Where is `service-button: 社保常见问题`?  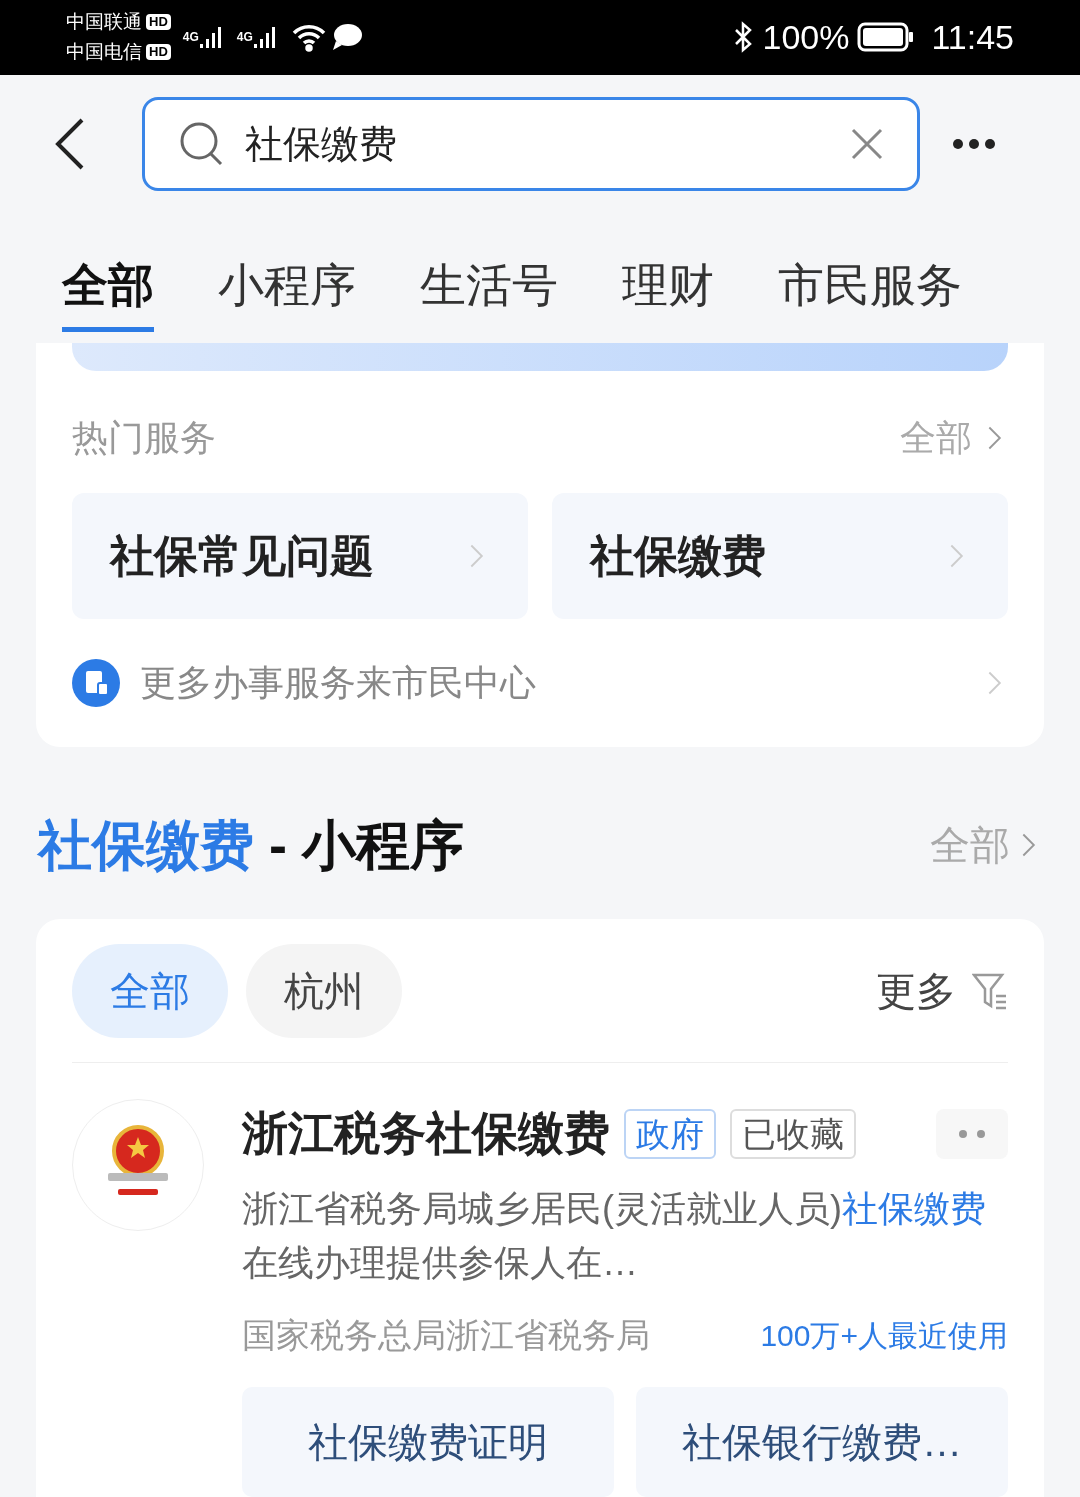
service-button: 社保常见问题 is located at coordinates (300, 556).